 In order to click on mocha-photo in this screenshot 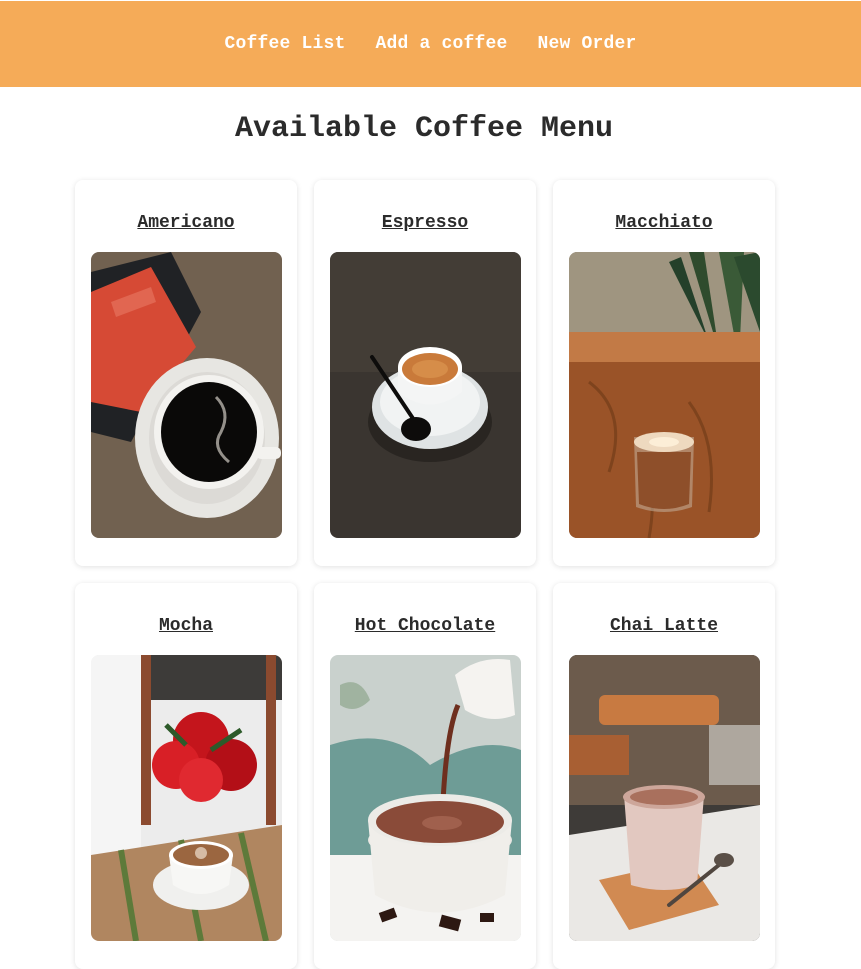, I will do `click(186, 798)`.